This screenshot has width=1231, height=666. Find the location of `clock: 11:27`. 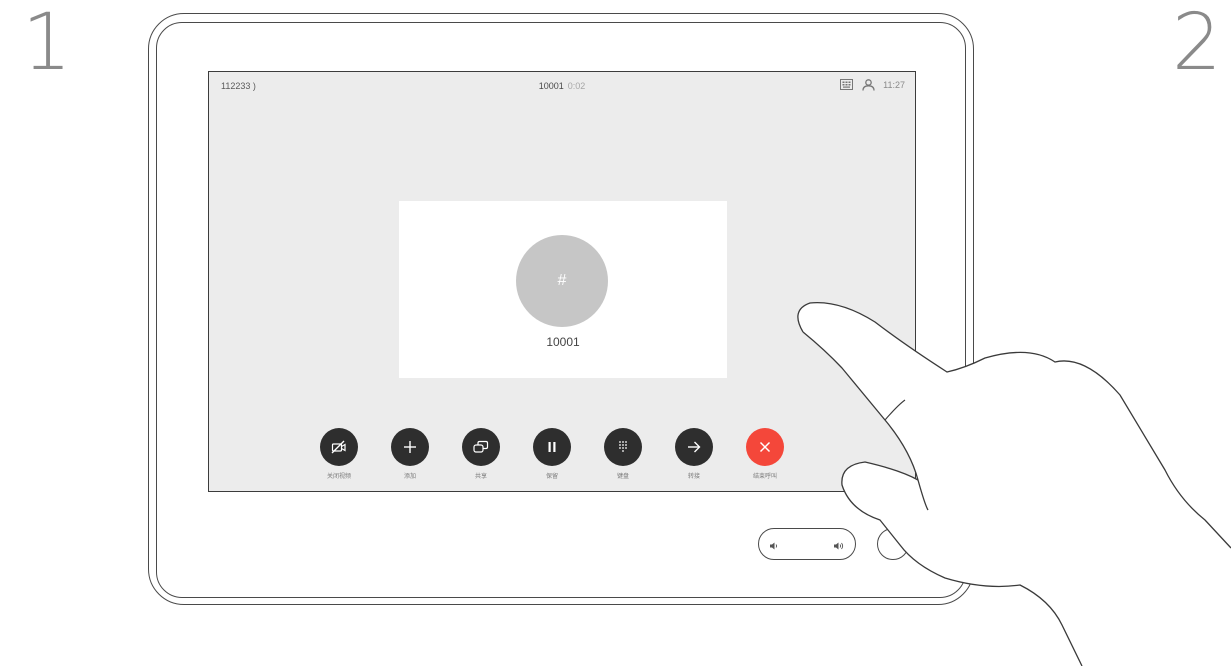

clock: 11:27 is located at coordinates (894, 84).